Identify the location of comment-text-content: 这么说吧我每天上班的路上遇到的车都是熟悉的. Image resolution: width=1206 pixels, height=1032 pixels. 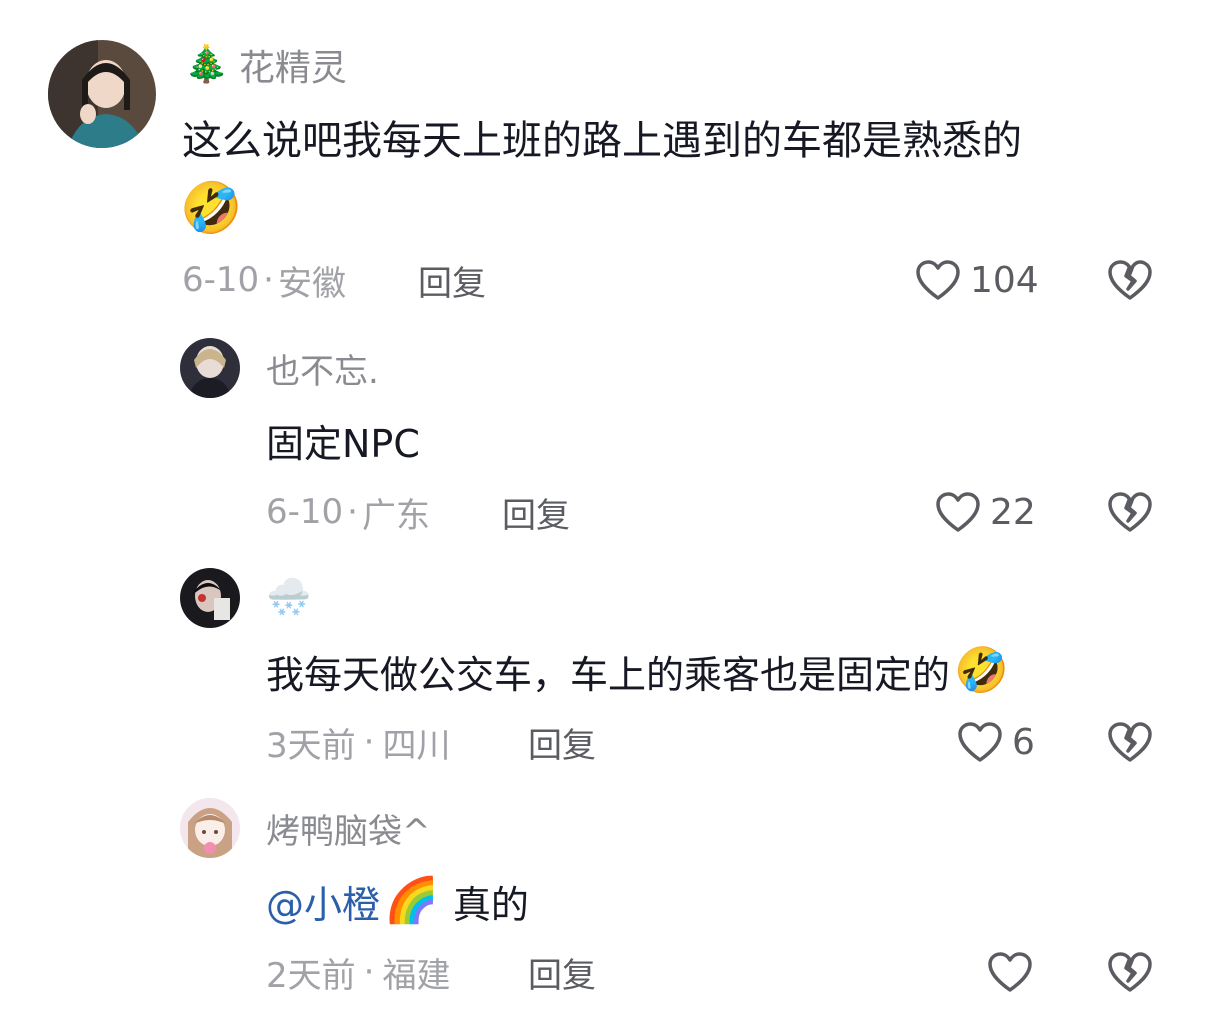
(602, 141).